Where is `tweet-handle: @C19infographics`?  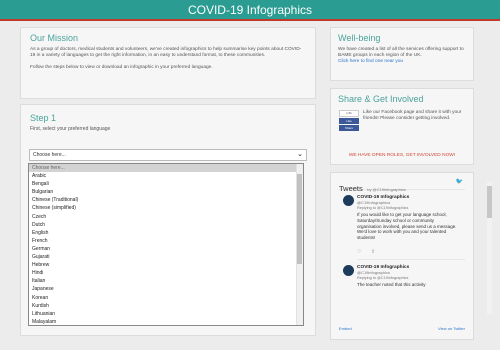
tweet-handle: @C19infographics is located at coordinates (411, 272).